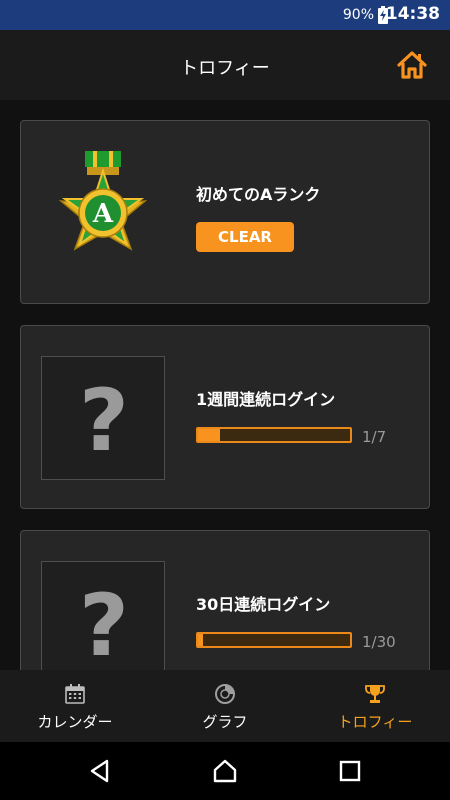 The height and width of the screenshot is (800, 450). I want to click on status-bar: 90% 14:38, so click(225, 15).